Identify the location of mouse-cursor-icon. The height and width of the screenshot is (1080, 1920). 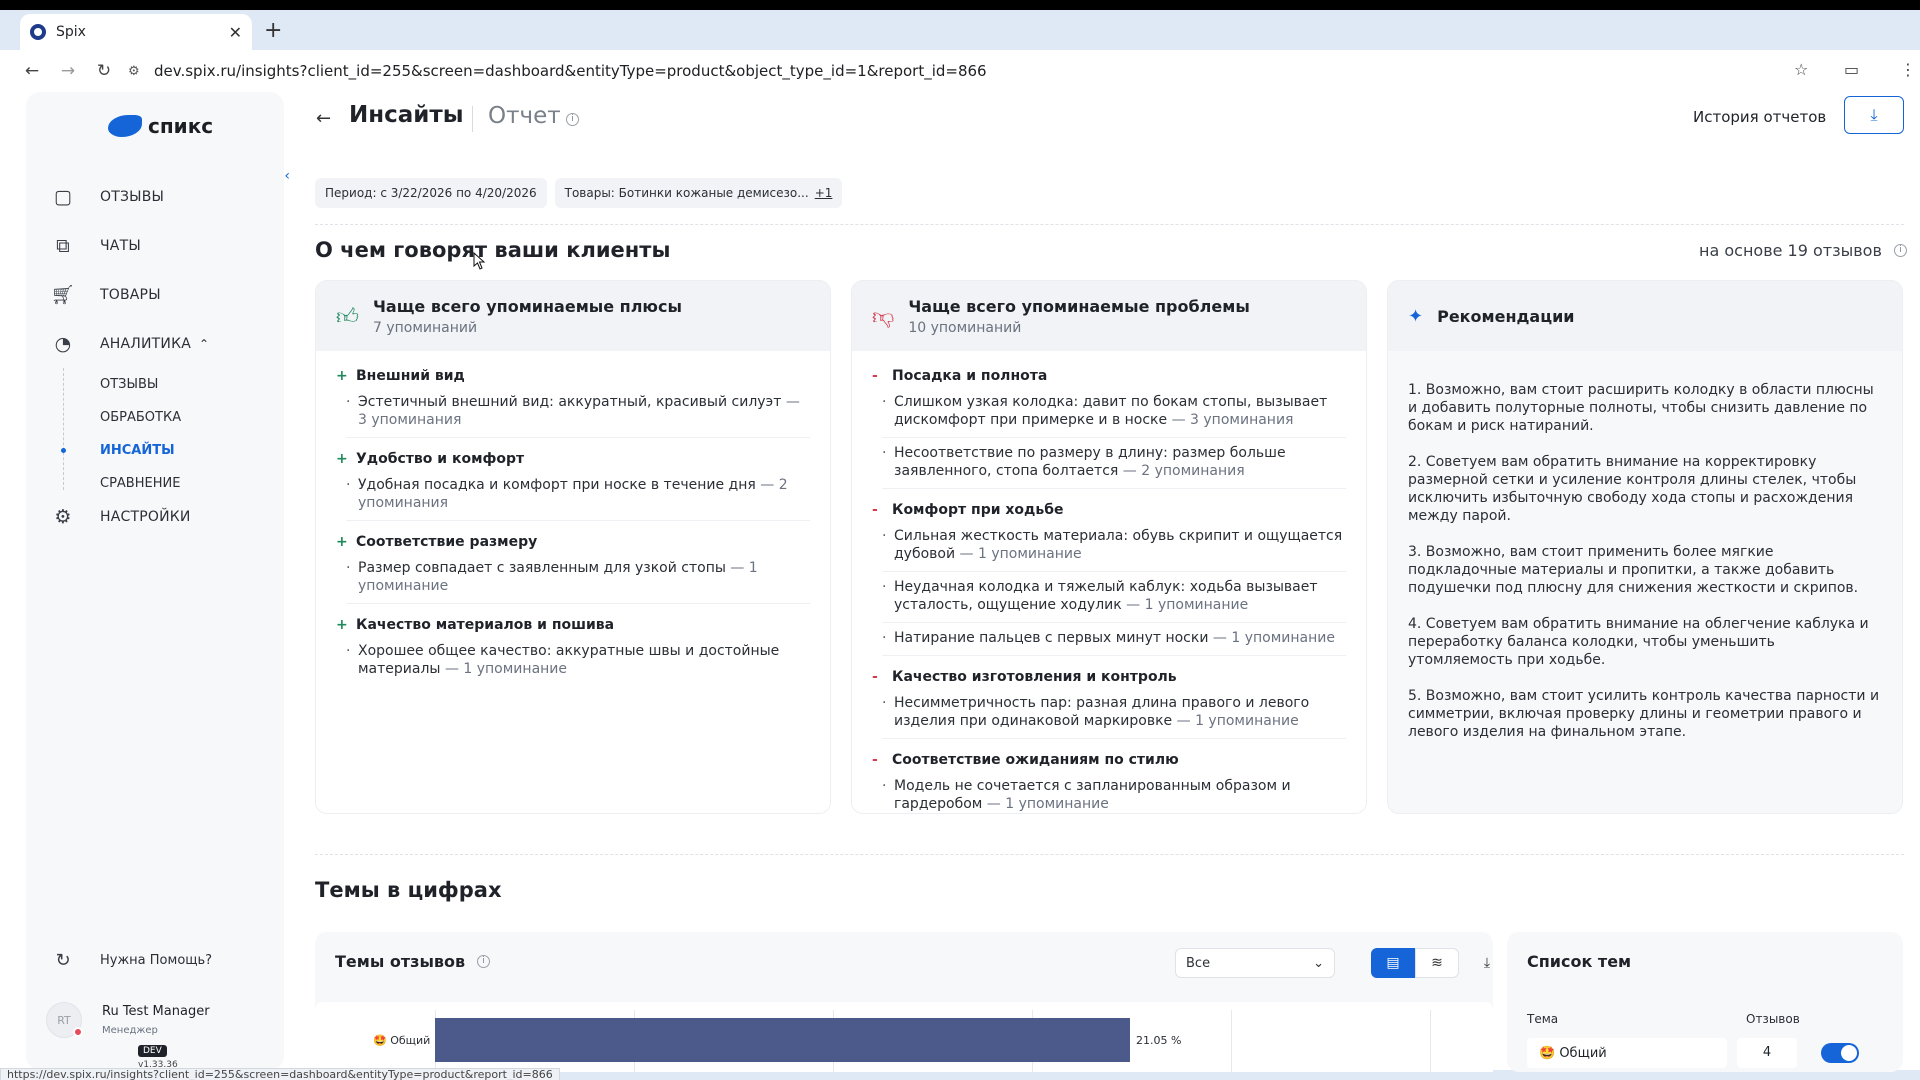
(479, 261).